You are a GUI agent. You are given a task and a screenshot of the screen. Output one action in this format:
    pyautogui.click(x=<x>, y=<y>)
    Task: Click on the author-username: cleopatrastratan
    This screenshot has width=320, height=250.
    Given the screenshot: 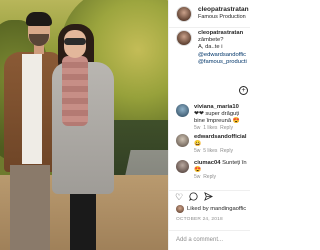 What is the action you would take?
    pyautogui.click(x=223, y=10)
    